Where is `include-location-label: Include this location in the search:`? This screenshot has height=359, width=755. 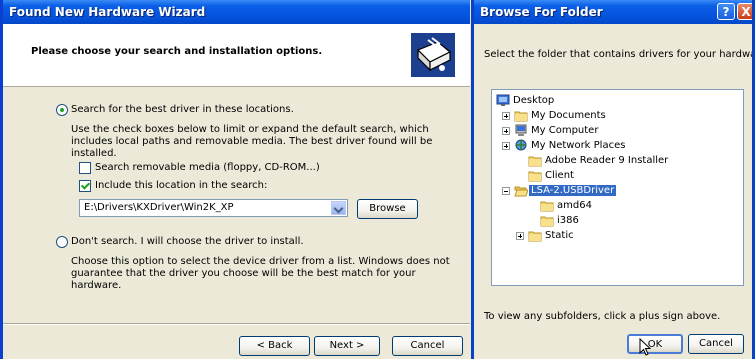 include-location-label: Include this location in the search: is located at coordinates (181, 185).